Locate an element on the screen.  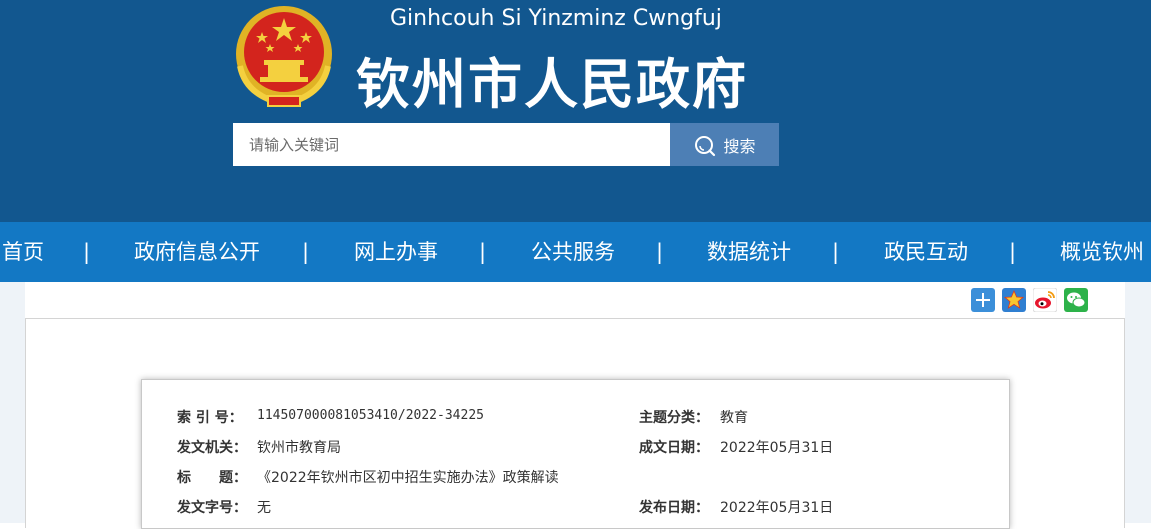
search-button-label: 搜索 is located at coordinates (739, 146).